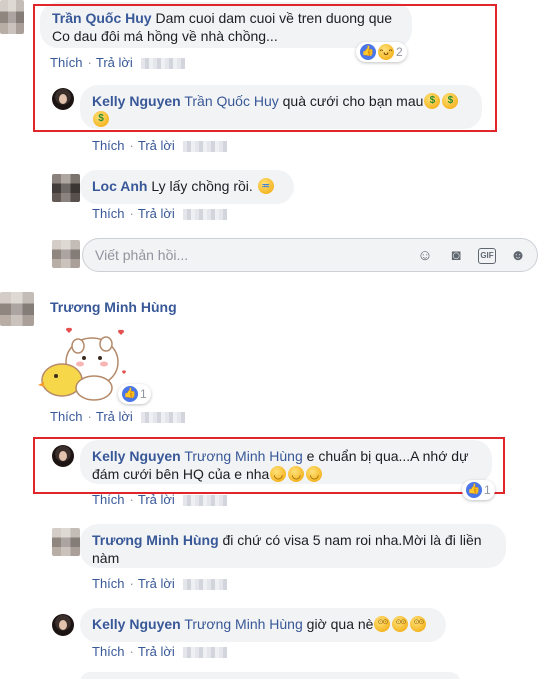 Image resolution: width=539 pixels, height=679 pixels. What do you see at coordinates (456, 256) in the screenshot?
I see `camera-icon: ◙` at bounding box center [456, 256].